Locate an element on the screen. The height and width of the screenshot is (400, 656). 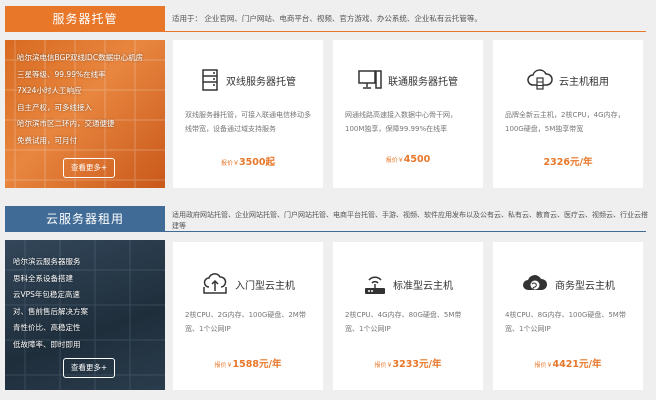
card-title: 云主机租用 is located at coordinates (584, 82).